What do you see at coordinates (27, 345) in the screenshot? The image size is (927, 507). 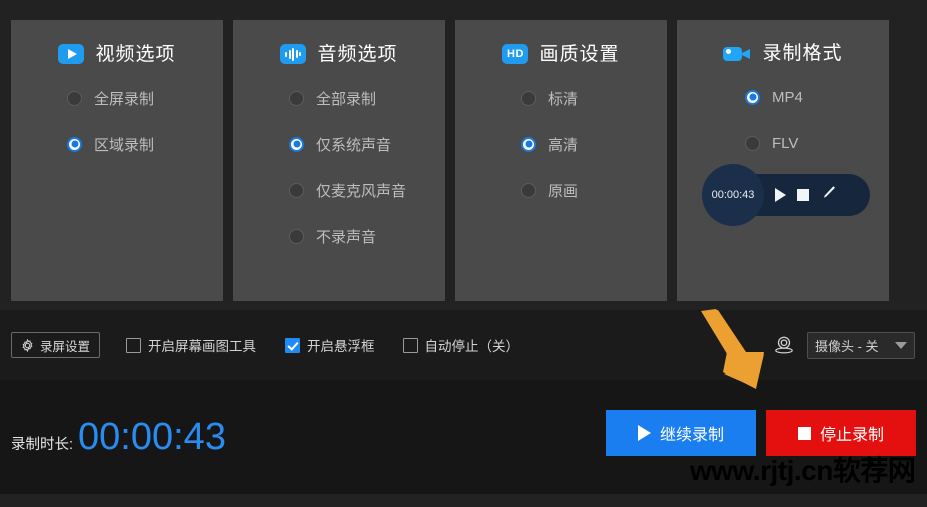 I see `gear-icon` at bounding box center [27, 345].